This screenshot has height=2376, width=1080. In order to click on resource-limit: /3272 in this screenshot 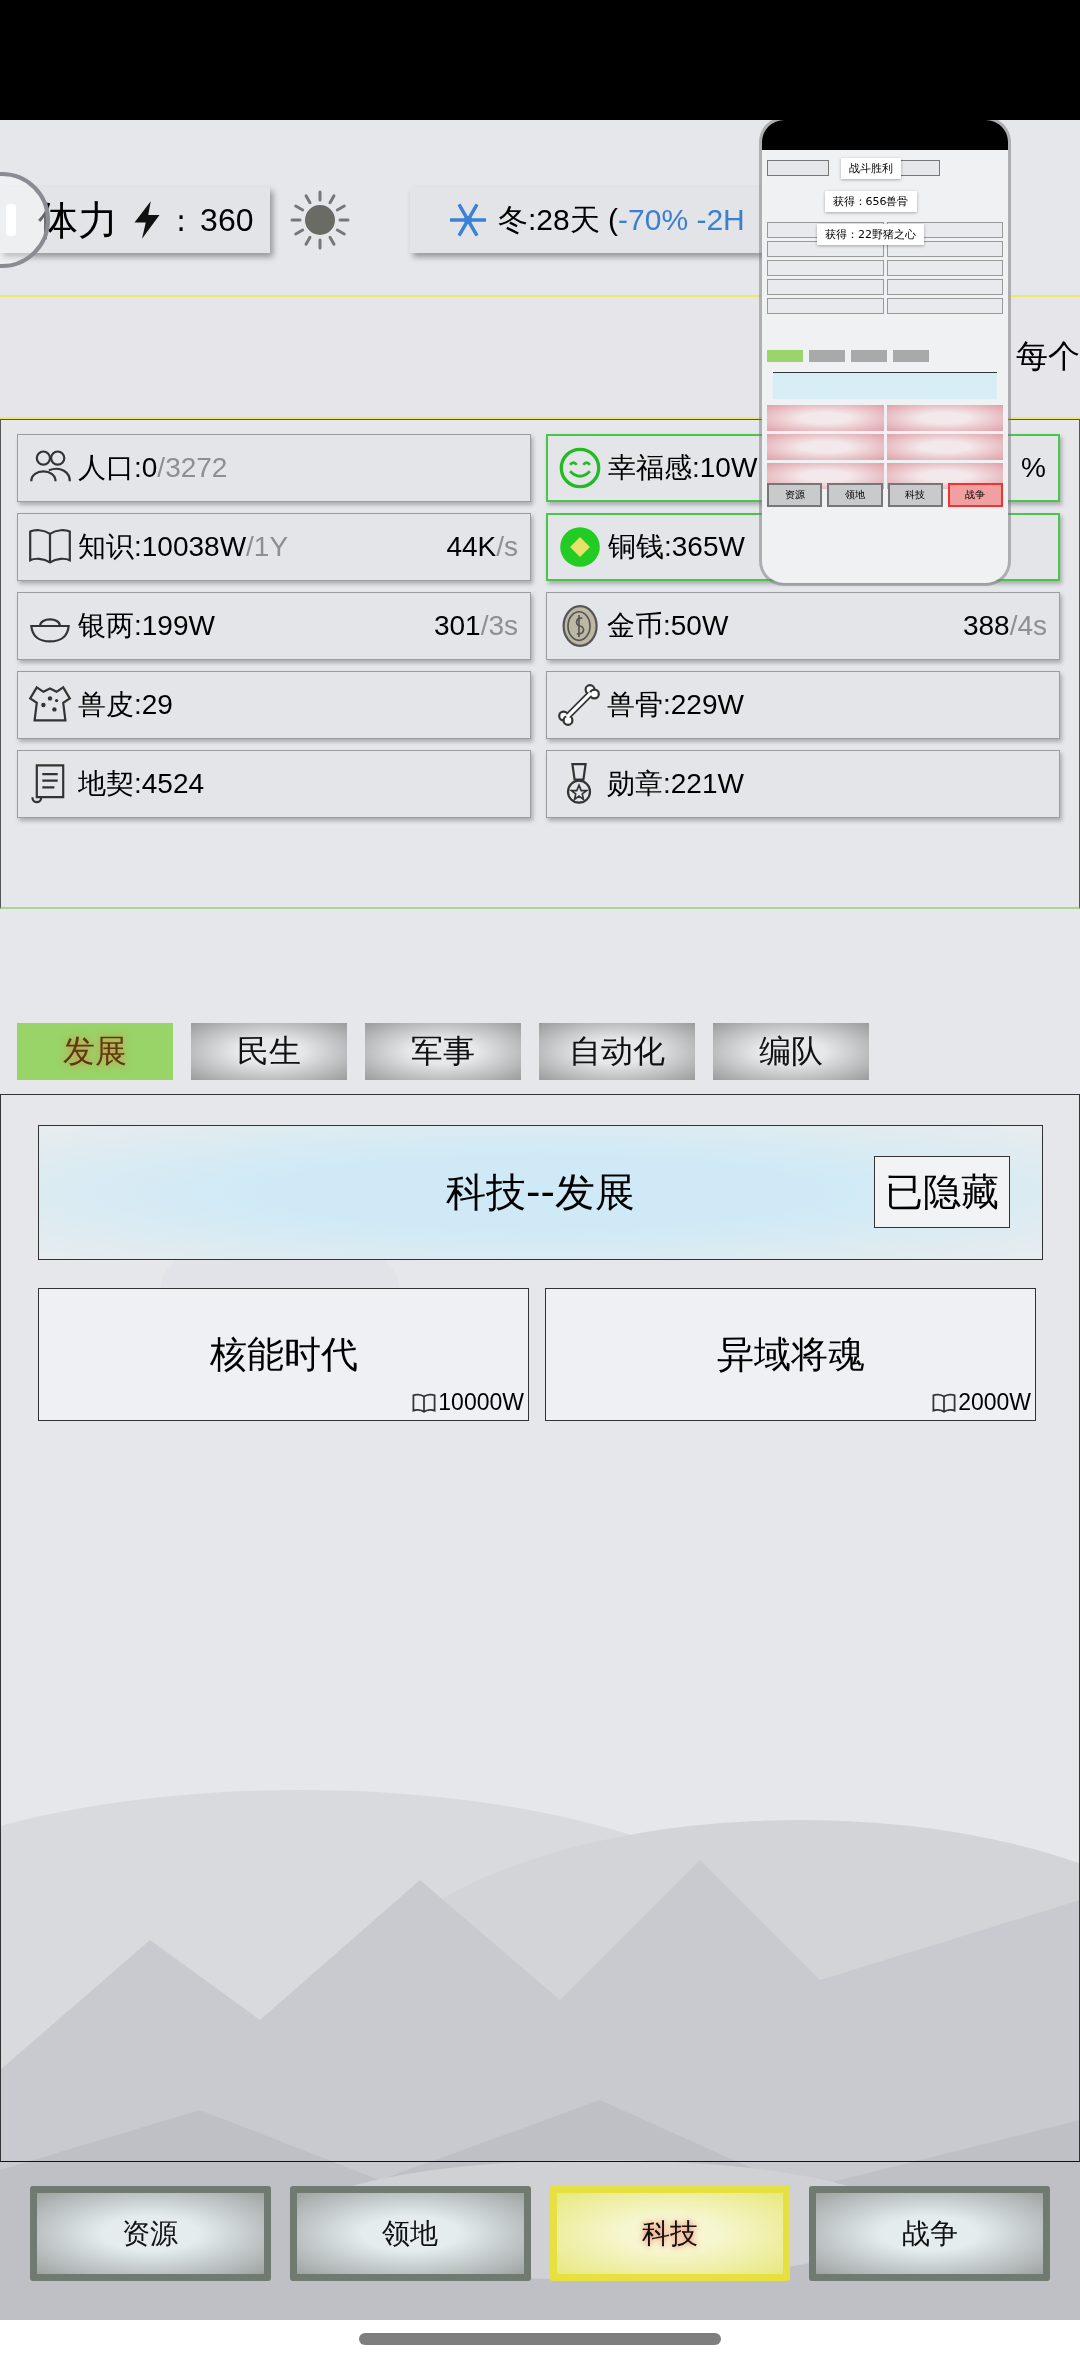, I will do `click(192, 467)`.